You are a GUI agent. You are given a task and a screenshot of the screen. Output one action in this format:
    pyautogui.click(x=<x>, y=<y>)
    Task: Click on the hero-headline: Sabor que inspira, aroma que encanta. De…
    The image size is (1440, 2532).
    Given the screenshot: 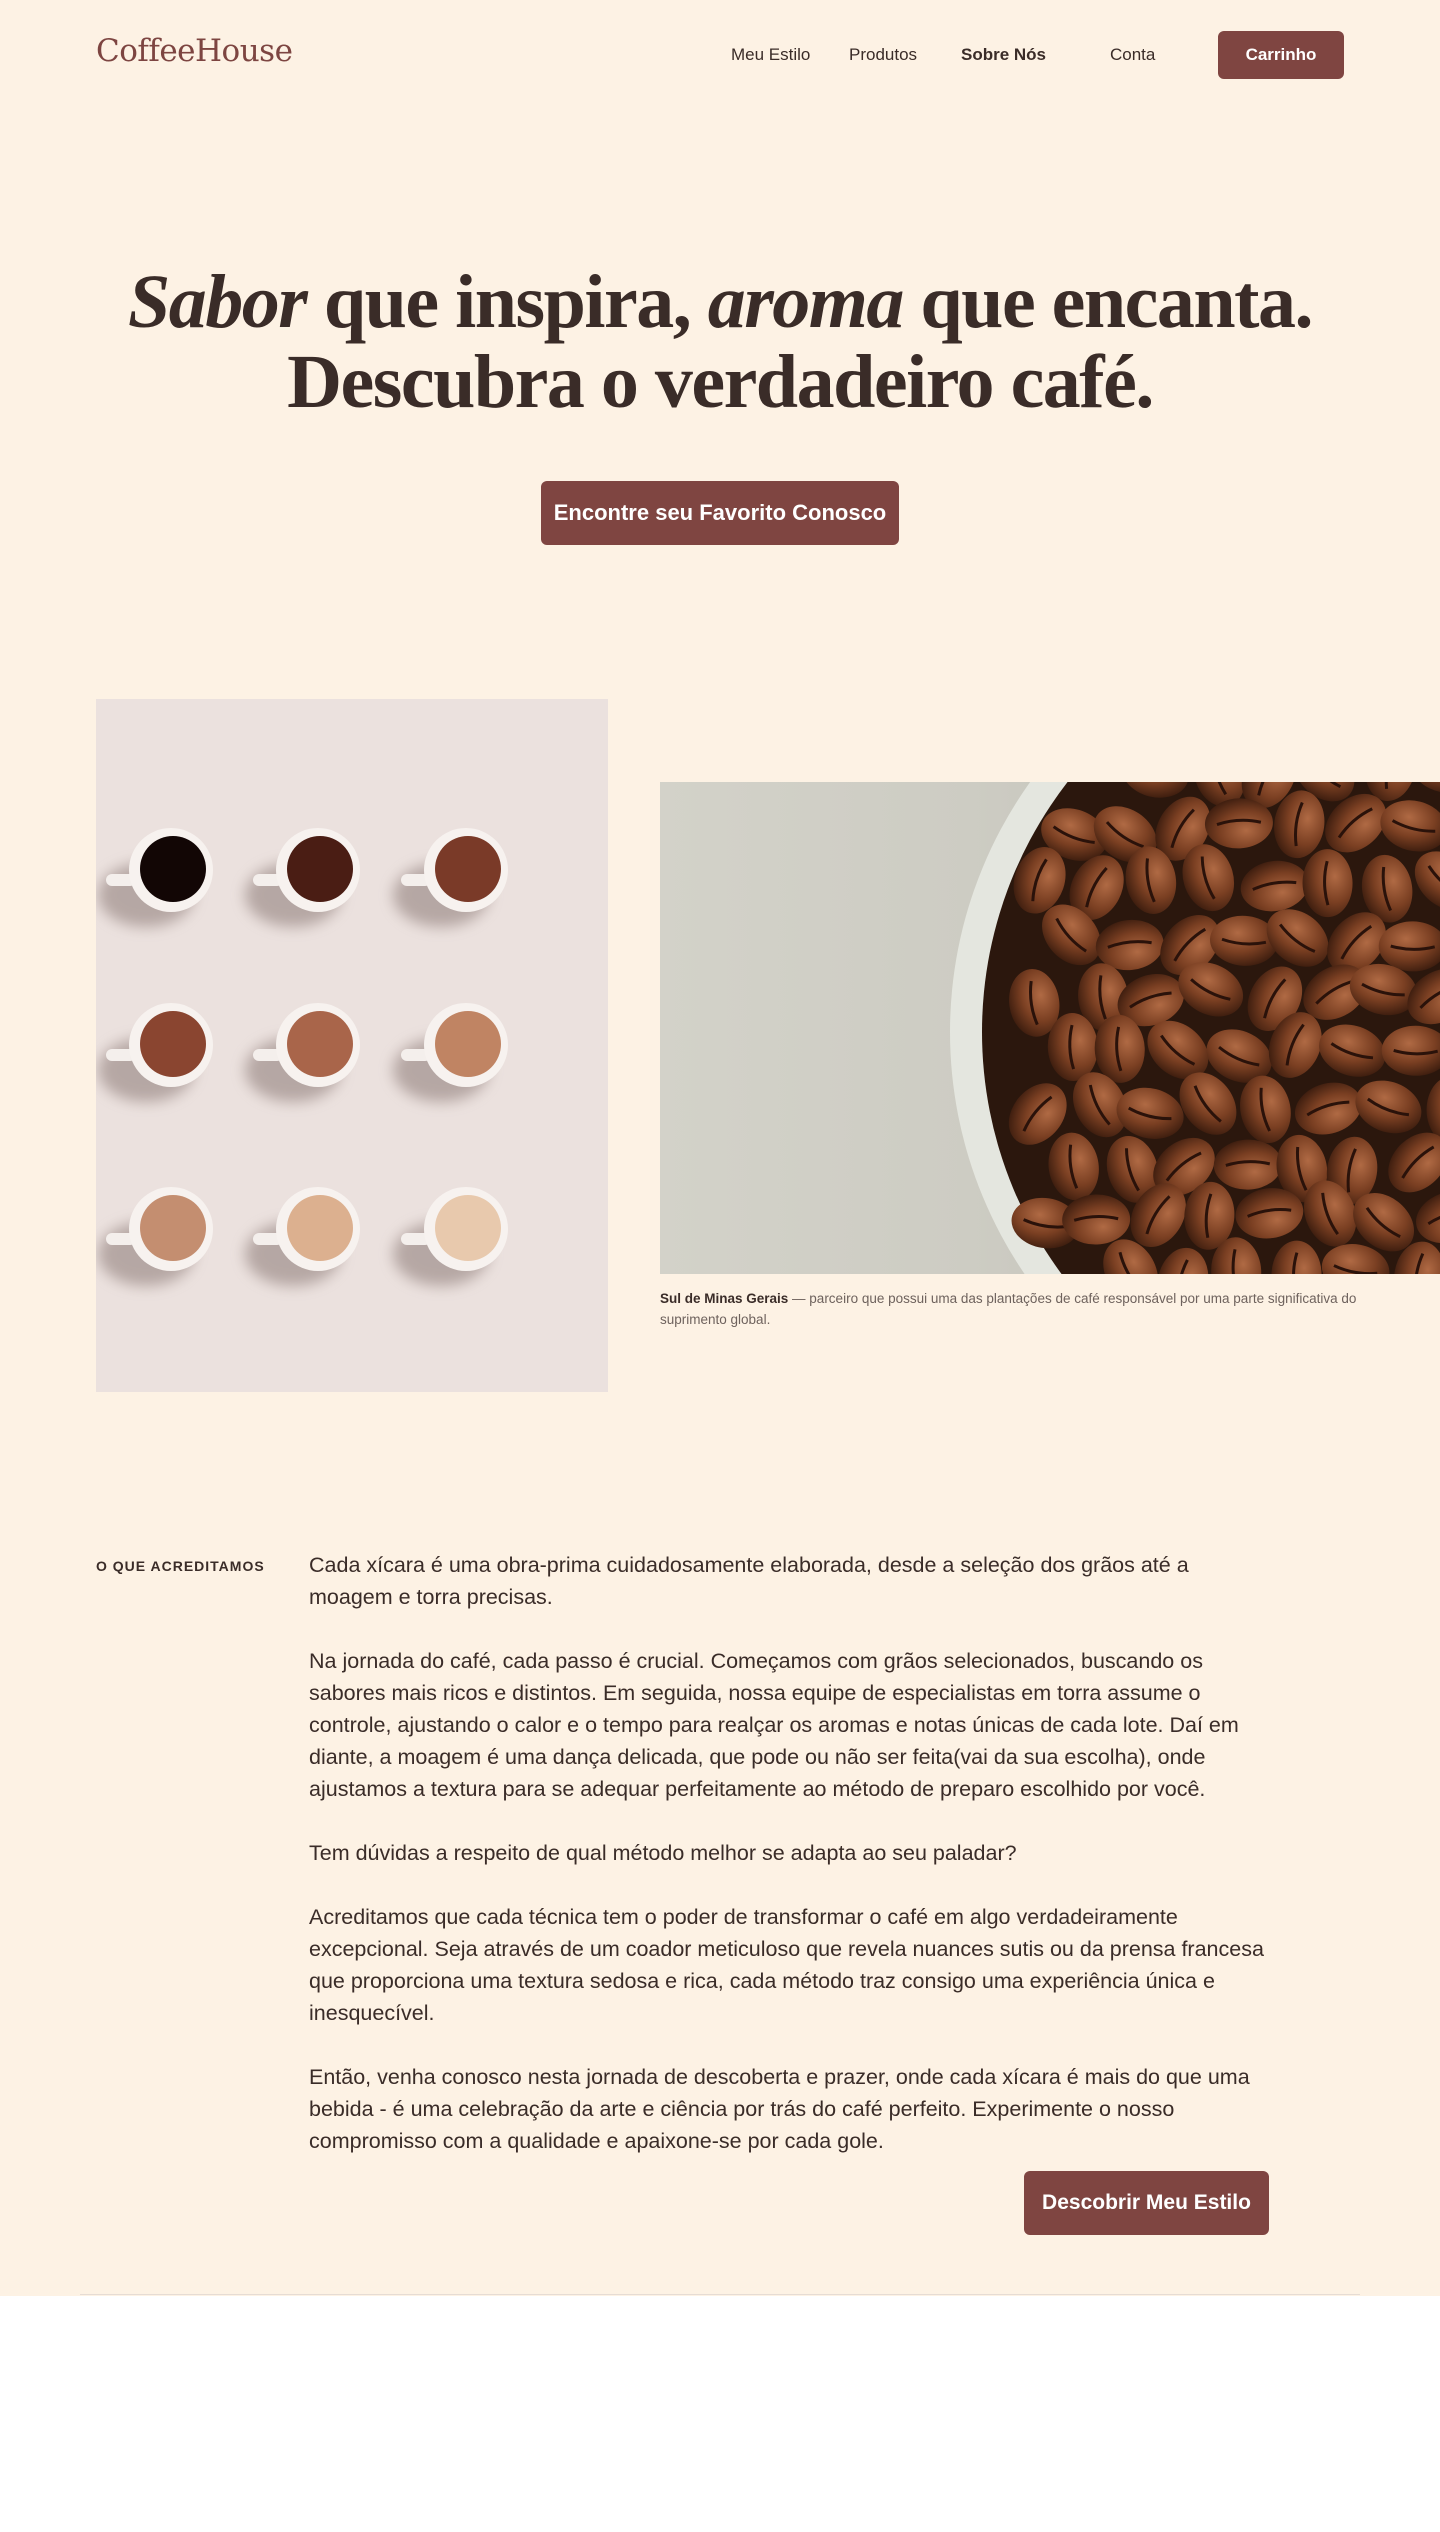 What is the action you would take?
    pyautogui.click(x=720, y=342)
    